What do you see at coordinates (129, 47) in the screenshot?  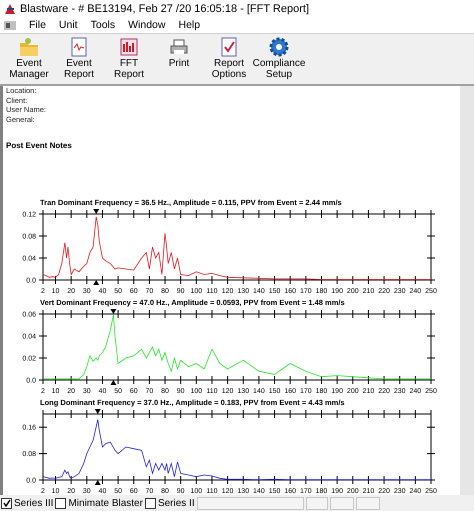 I see `chart-icon` at bounding box center [129, 47].